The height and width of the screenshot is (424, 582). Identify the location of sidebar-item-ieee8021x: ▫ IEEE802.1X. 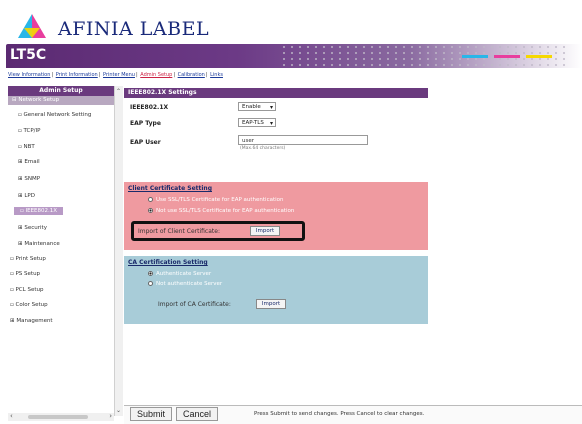
(39, 211).